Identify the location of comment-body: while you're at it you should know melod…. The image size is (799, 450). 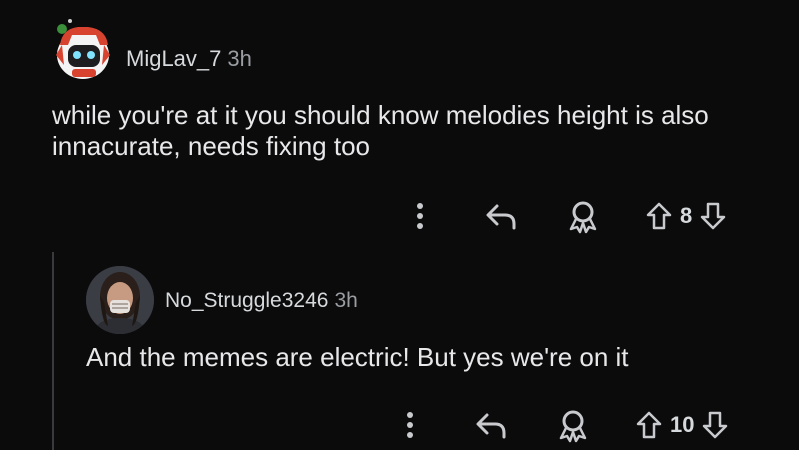
(380, 130).